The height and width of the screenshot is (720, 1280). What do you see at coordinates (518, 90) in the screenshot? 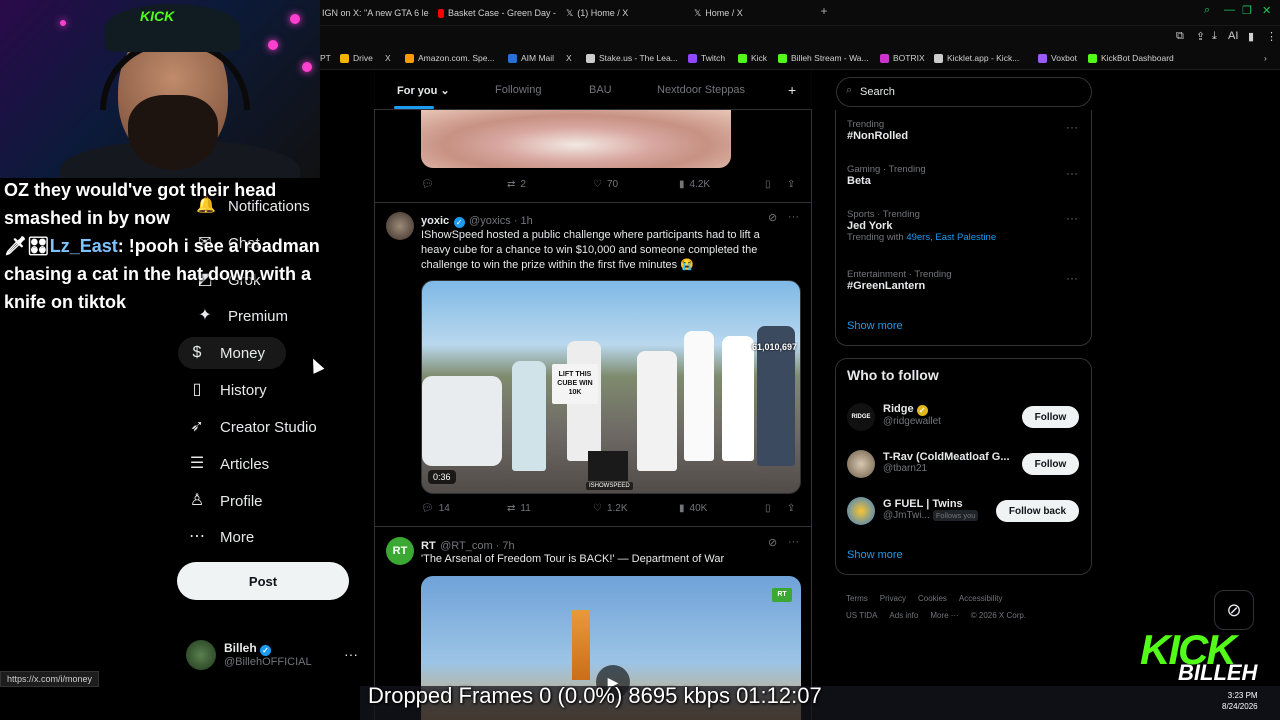
I see `tab-following: Following` at bounding box center [518, 90].